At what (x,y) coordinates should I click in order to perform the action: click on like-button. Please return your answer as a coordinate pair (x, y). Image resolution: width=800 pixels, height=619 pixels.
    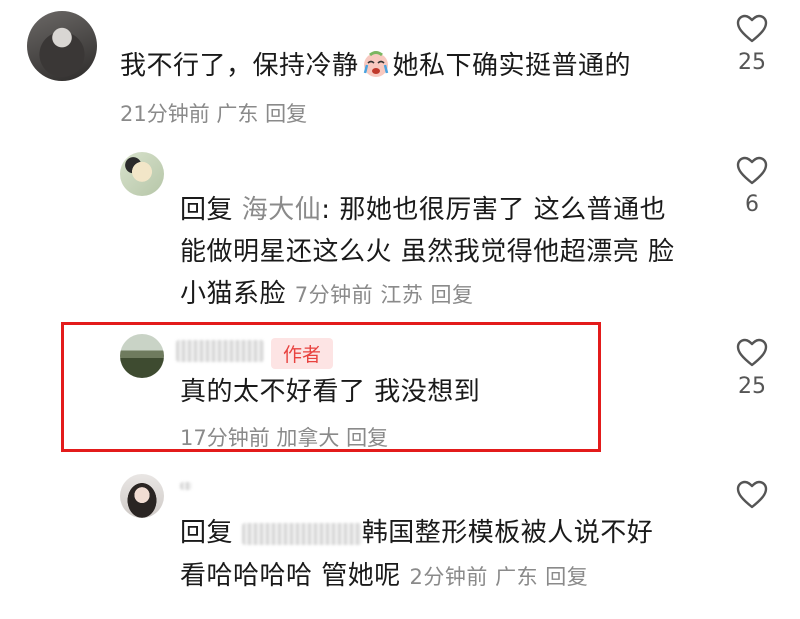
    Looking at the image, I should click on (752, 495).